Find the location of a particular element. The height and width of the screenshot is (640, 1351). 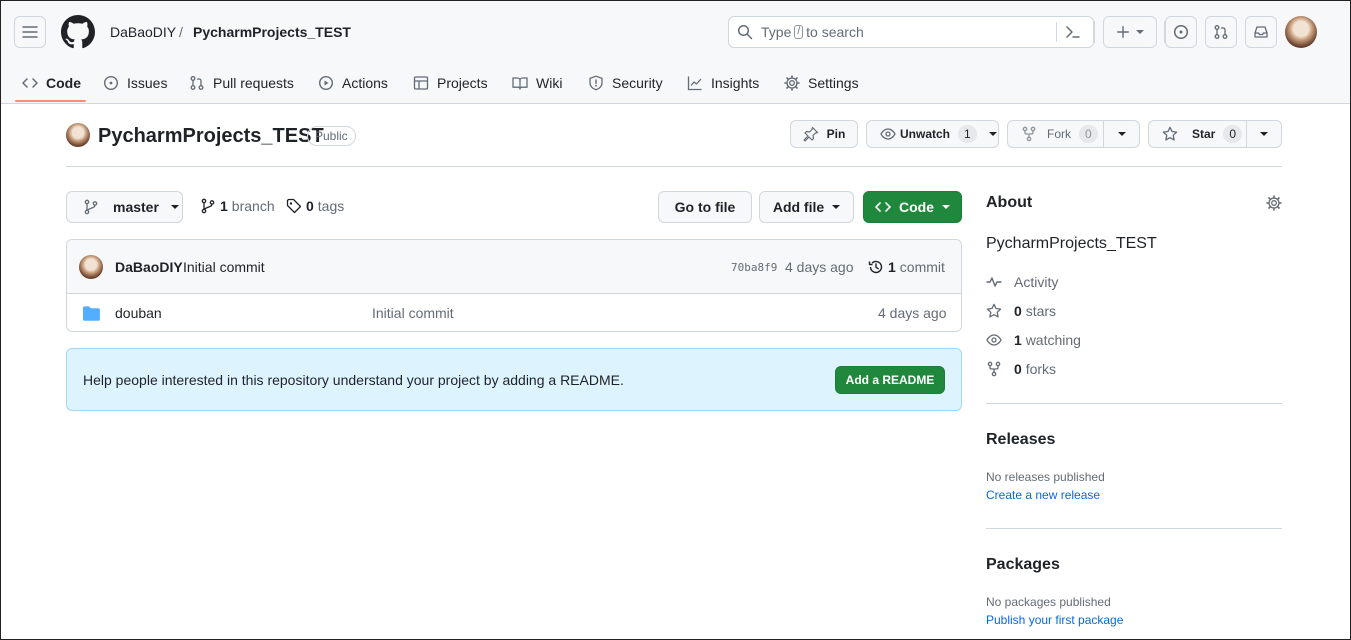

add-readme-button: Add a README is located at coordinates (890, 380).